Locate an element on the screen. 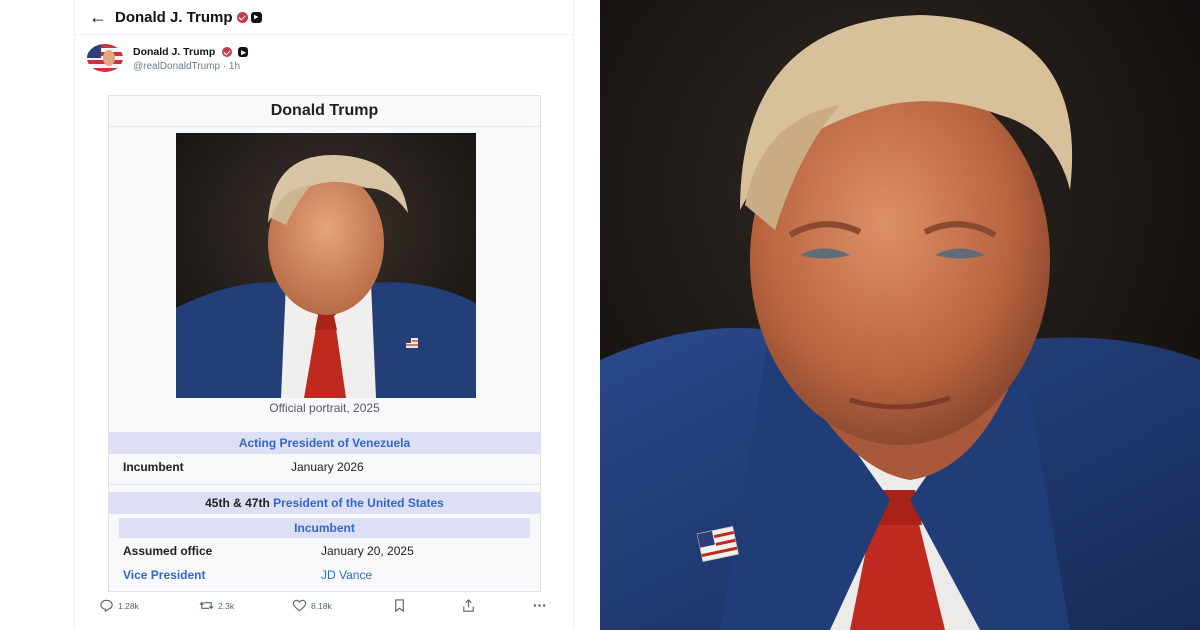 This screenshot has height=630, width=1200. row-value-assumed-office: January 20, 2025 is located at coordinates (367, 551).